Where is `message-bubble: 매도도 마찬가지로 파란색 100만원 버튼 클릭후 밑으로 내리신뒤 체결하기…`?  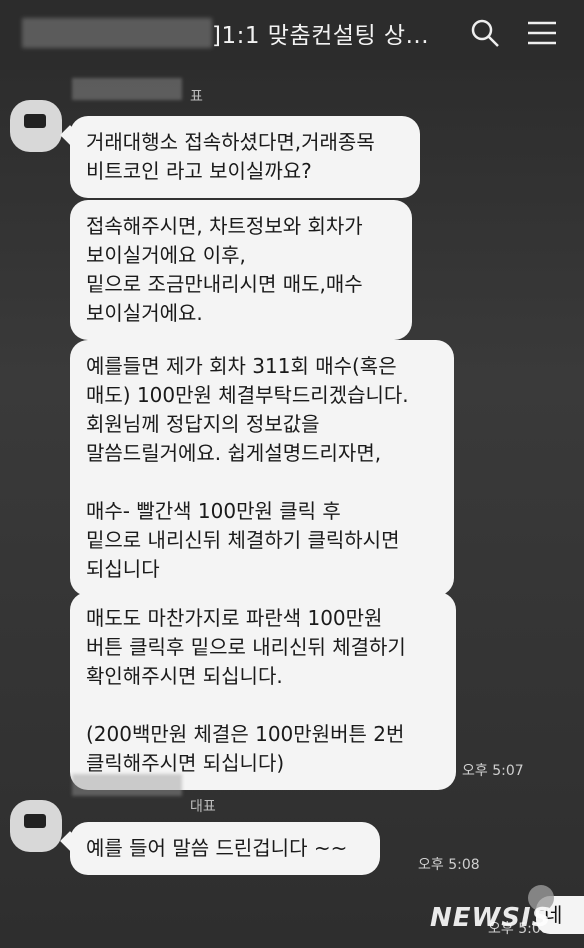 message-bubble: 매도도 마찬가지로 파란색 100만원 버튼 클릭후 밑으로 내리신뒤 체결하기… is located at coordinates (263, 691).